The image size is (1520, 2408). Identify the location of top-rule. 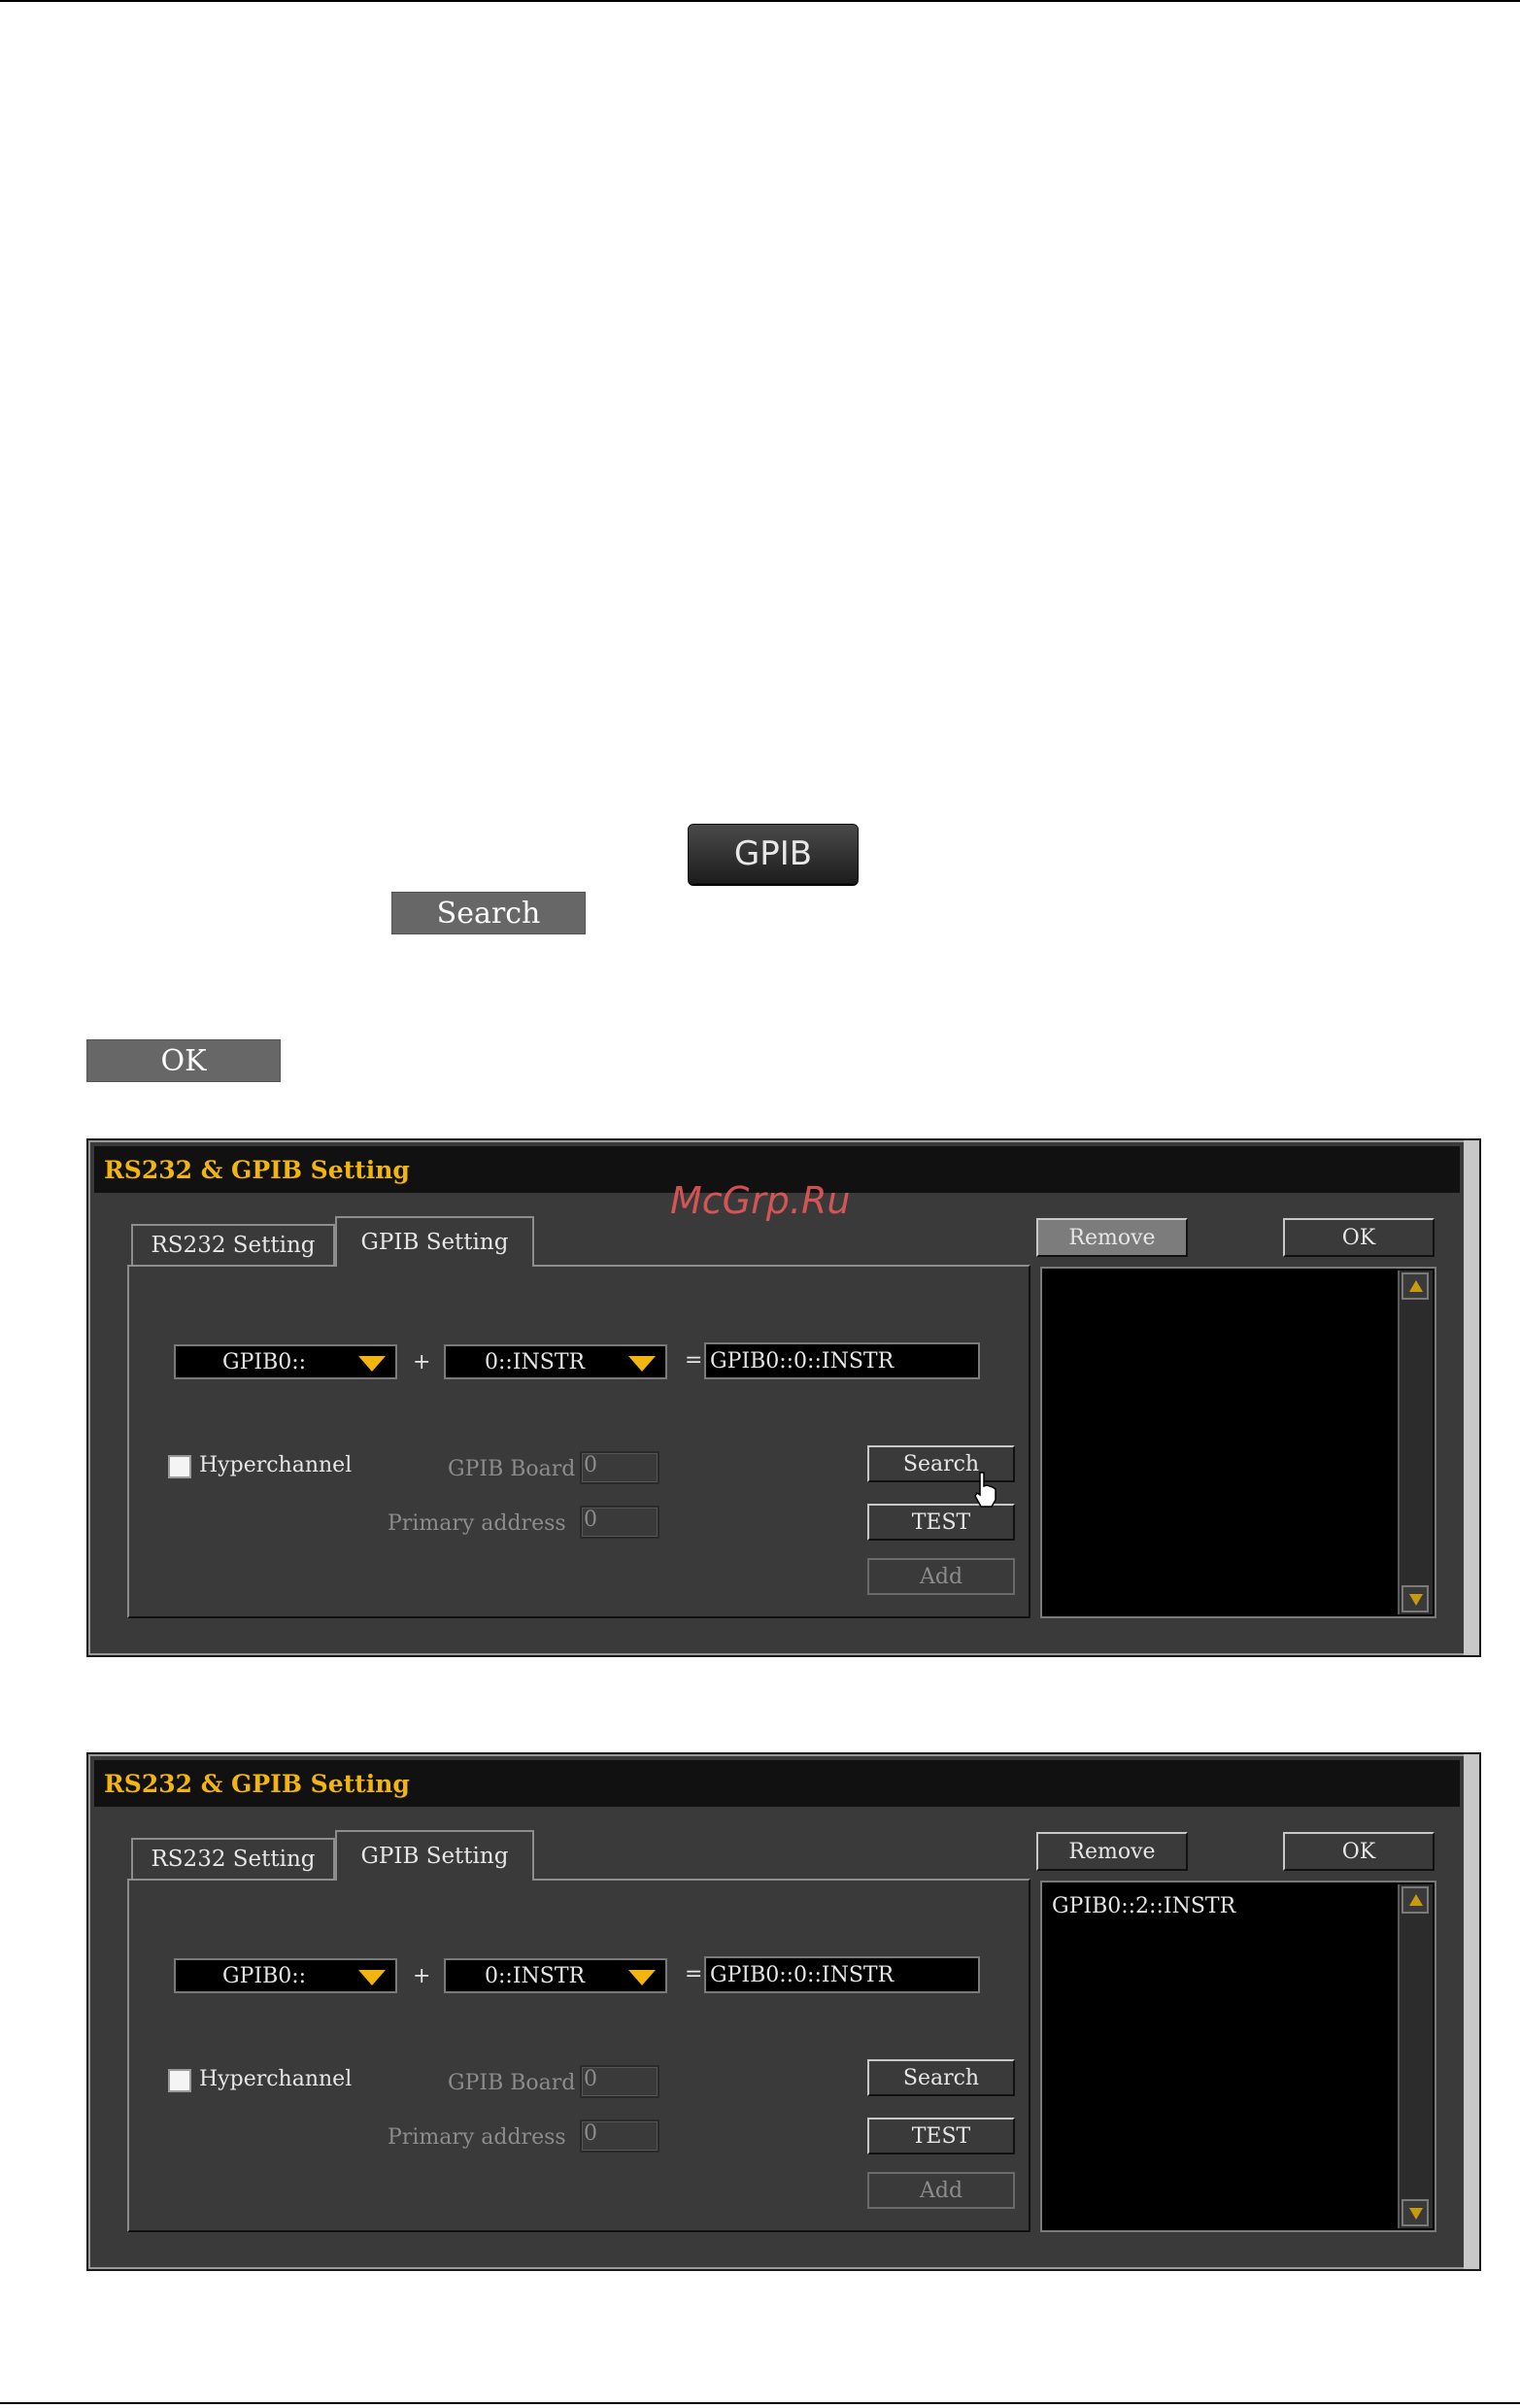
(760, 1).